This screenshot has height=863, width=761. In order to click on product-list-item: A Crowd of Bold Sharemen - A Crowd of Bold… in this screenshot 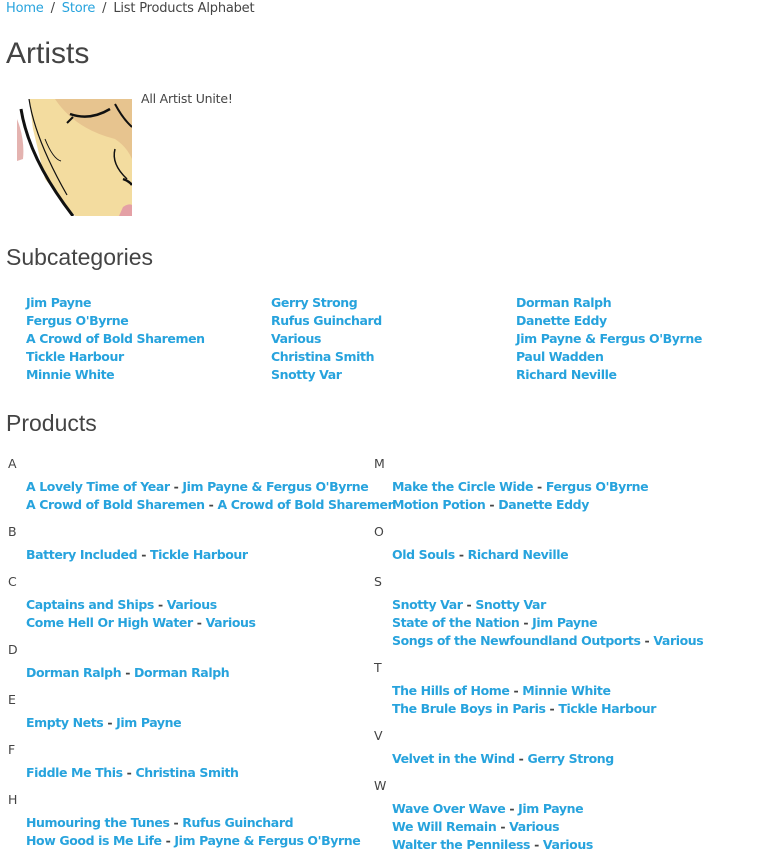, I will do `click(211, 505)`.